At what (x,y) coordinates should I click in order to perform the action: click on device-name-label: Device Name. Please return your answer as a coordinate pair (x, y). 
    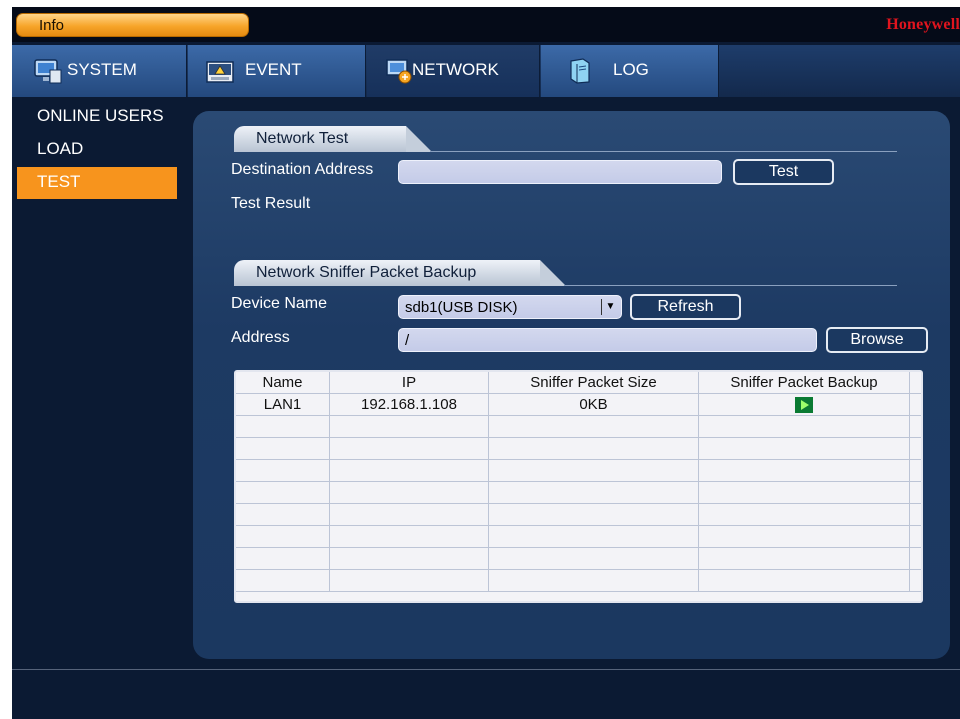
    Looking at the image, I should click on (279, 303).